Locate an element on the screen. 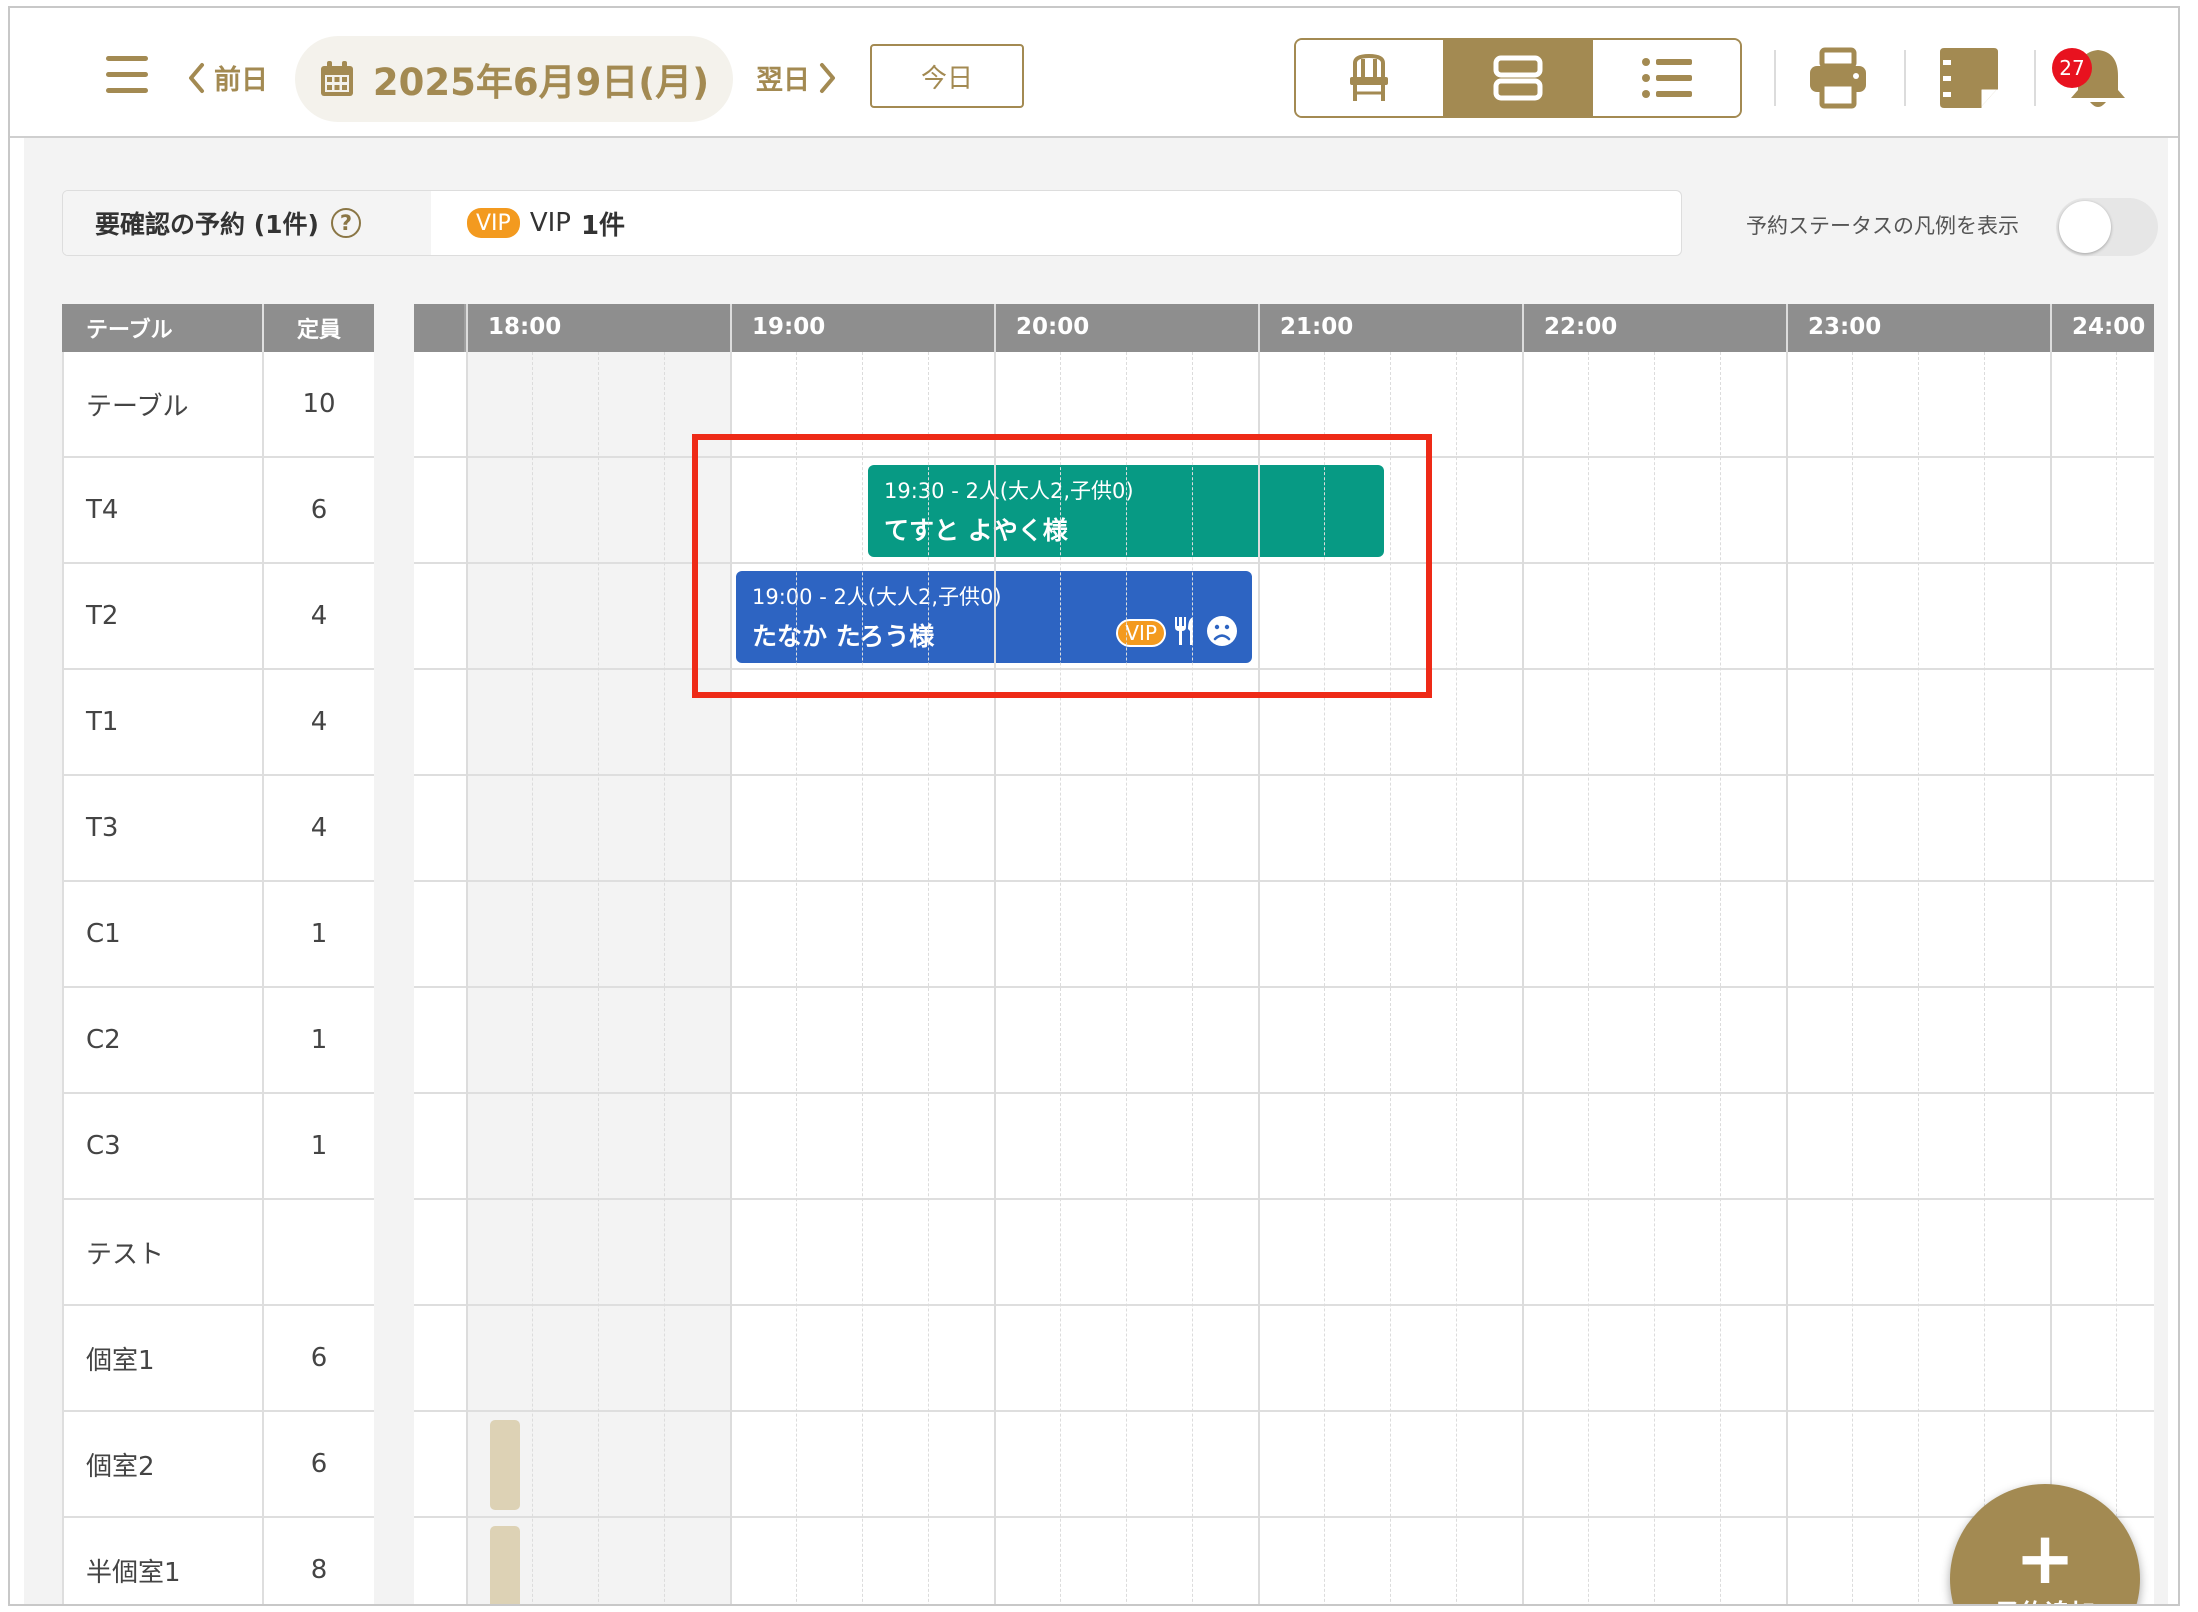 This screenshot has width=2198, height=1612. prev-day-button: 前日 is located at coordinates (227, 77).